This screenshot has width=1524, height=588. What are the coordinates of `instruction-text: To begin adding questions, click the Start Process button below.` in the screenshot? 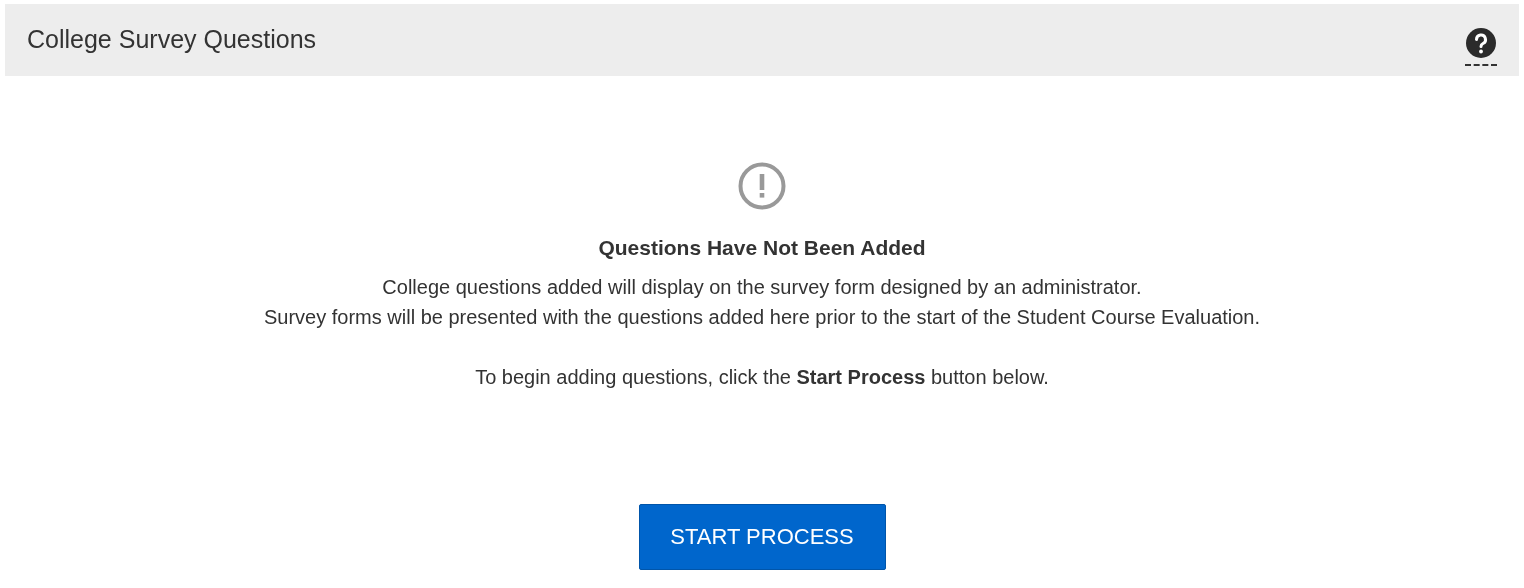 It's located at (762, 377).